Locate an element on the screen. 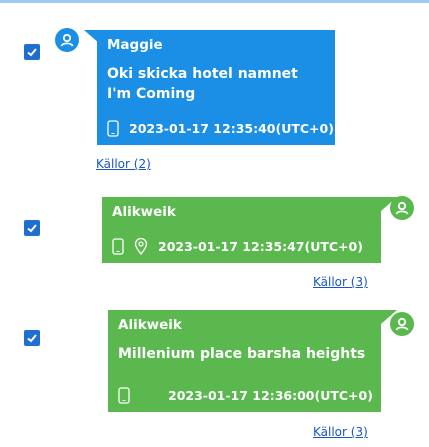 The height and width of the screenshot is (447, 429). avatar-maggie is located at coordinates (67, 40).